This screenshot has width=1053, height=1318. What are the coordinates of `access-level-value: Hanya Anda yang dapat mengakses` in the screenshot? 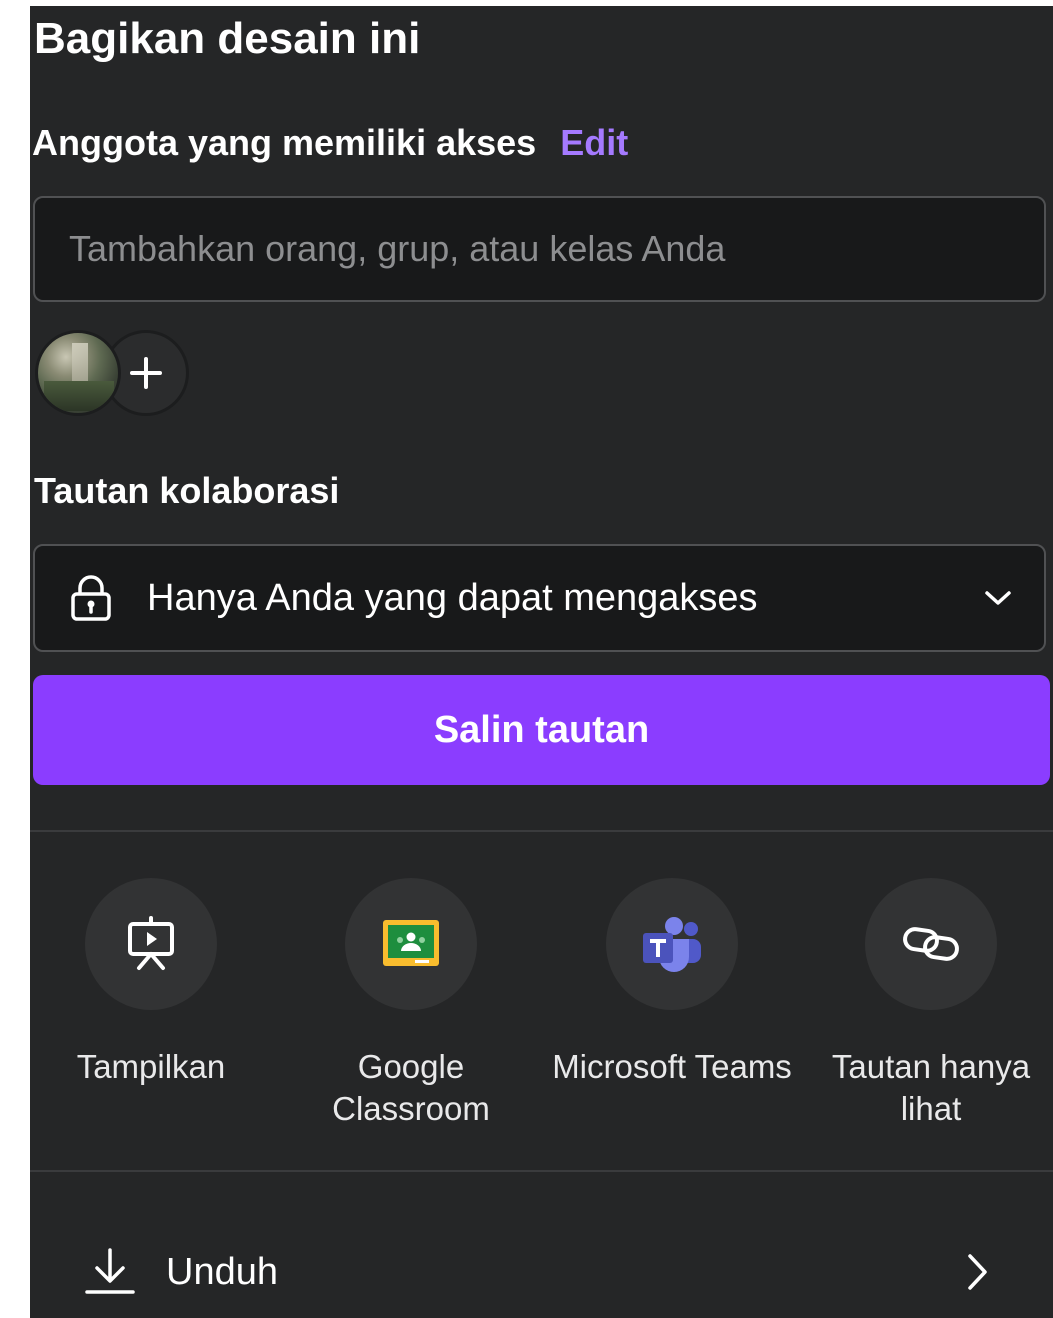 It's located at (452, 597).